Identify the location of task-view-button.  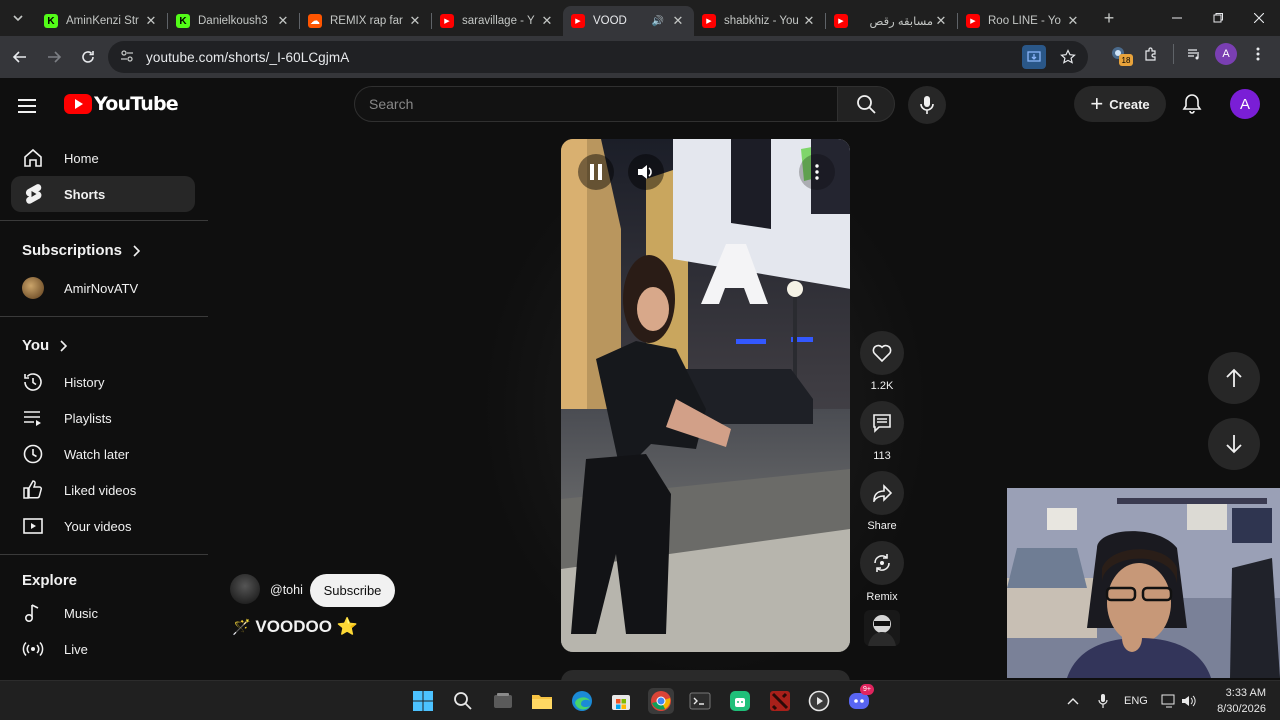
(503, 701).